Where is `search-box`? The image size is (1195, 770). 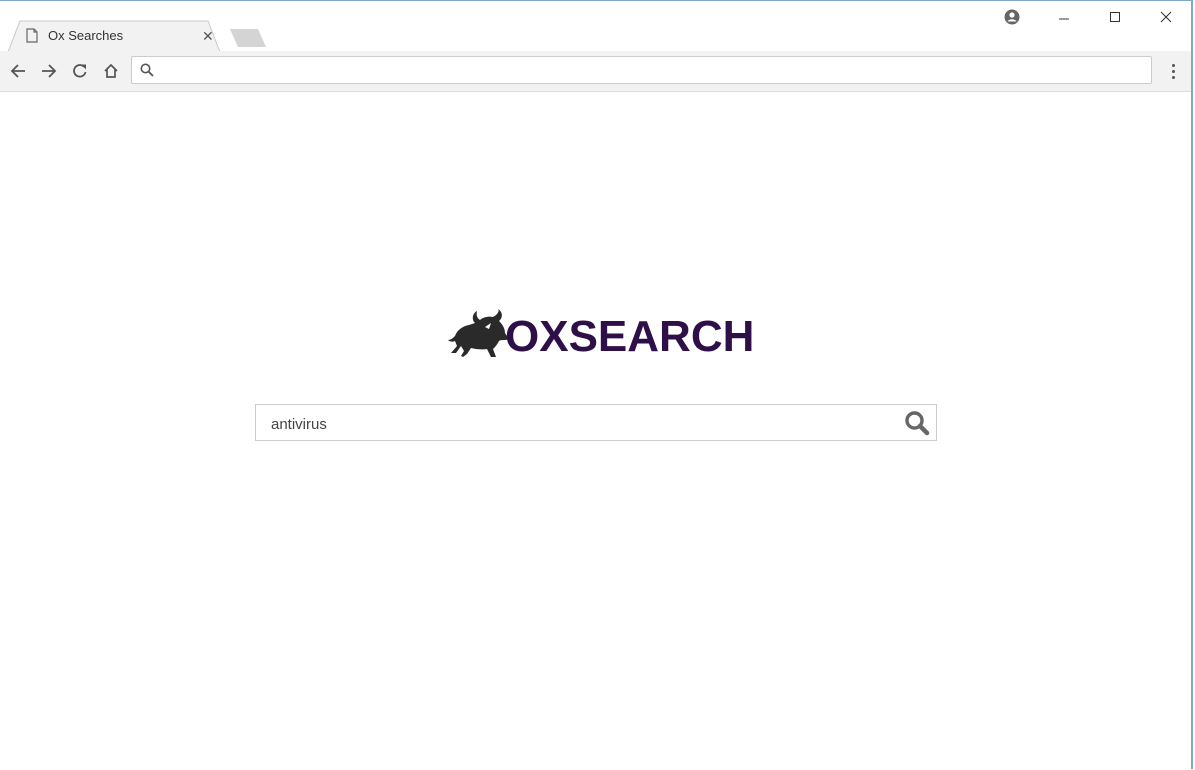 search-box is located at coordinates (596, 422).